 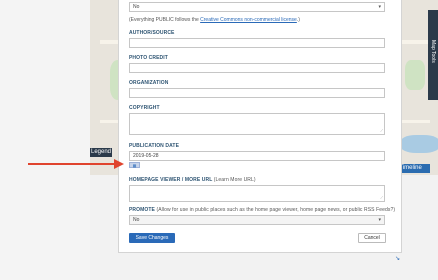 What do you see at coordinates (149, 83) in the screenshot?
I see `organization-label: ORGANIZATION` at bounding box center [149, 83].